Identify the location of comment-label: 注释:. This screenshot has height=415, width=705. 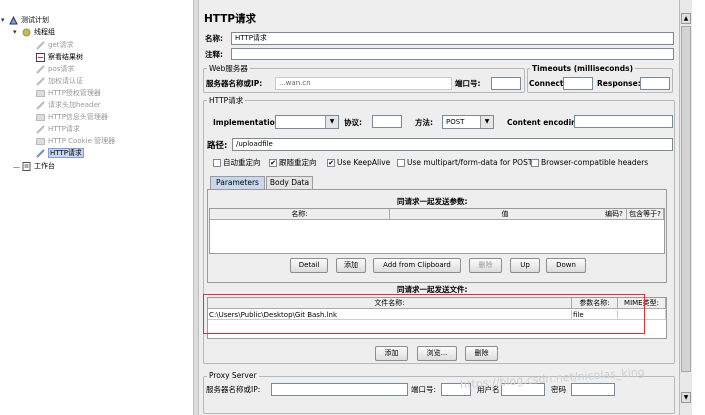
(214, 54).